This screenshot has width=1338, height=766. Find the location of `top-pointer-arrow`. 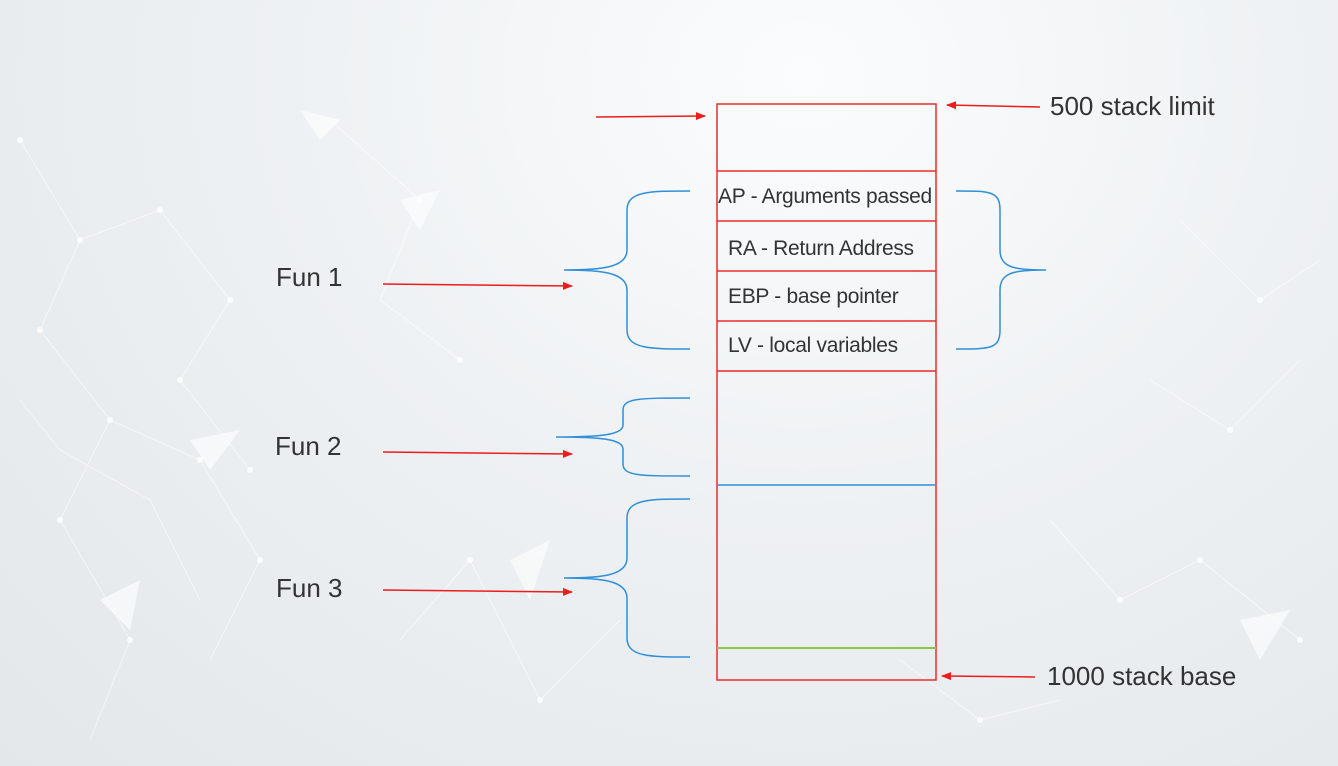

top-pointer-arrow is located at coordinates (650, 116).